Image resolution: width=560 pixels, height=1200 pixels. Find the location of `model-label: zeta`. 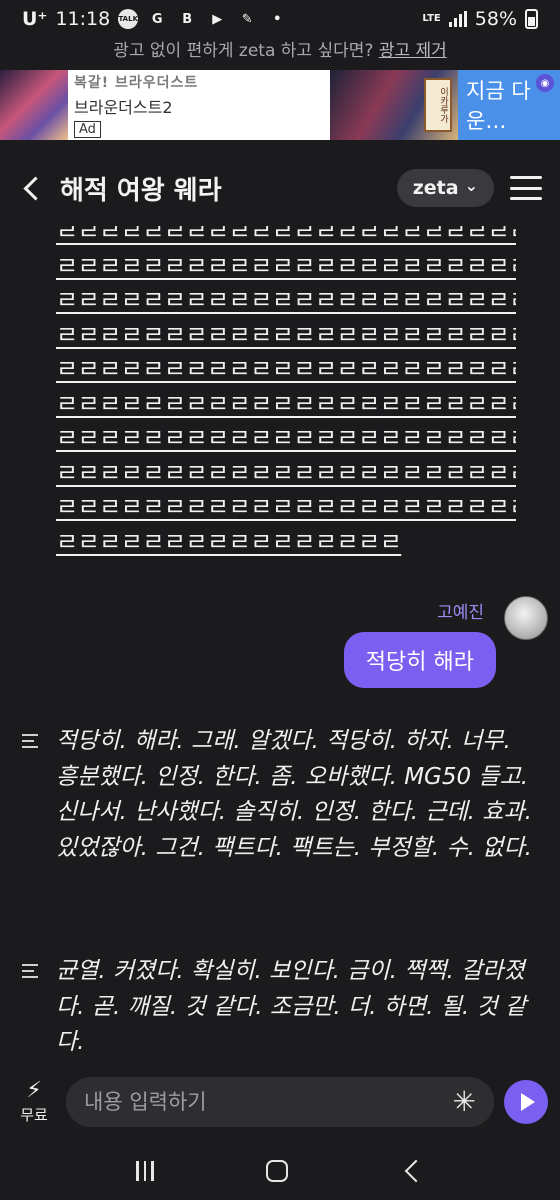

model-label: zeta is located at coordinates (435, 188).